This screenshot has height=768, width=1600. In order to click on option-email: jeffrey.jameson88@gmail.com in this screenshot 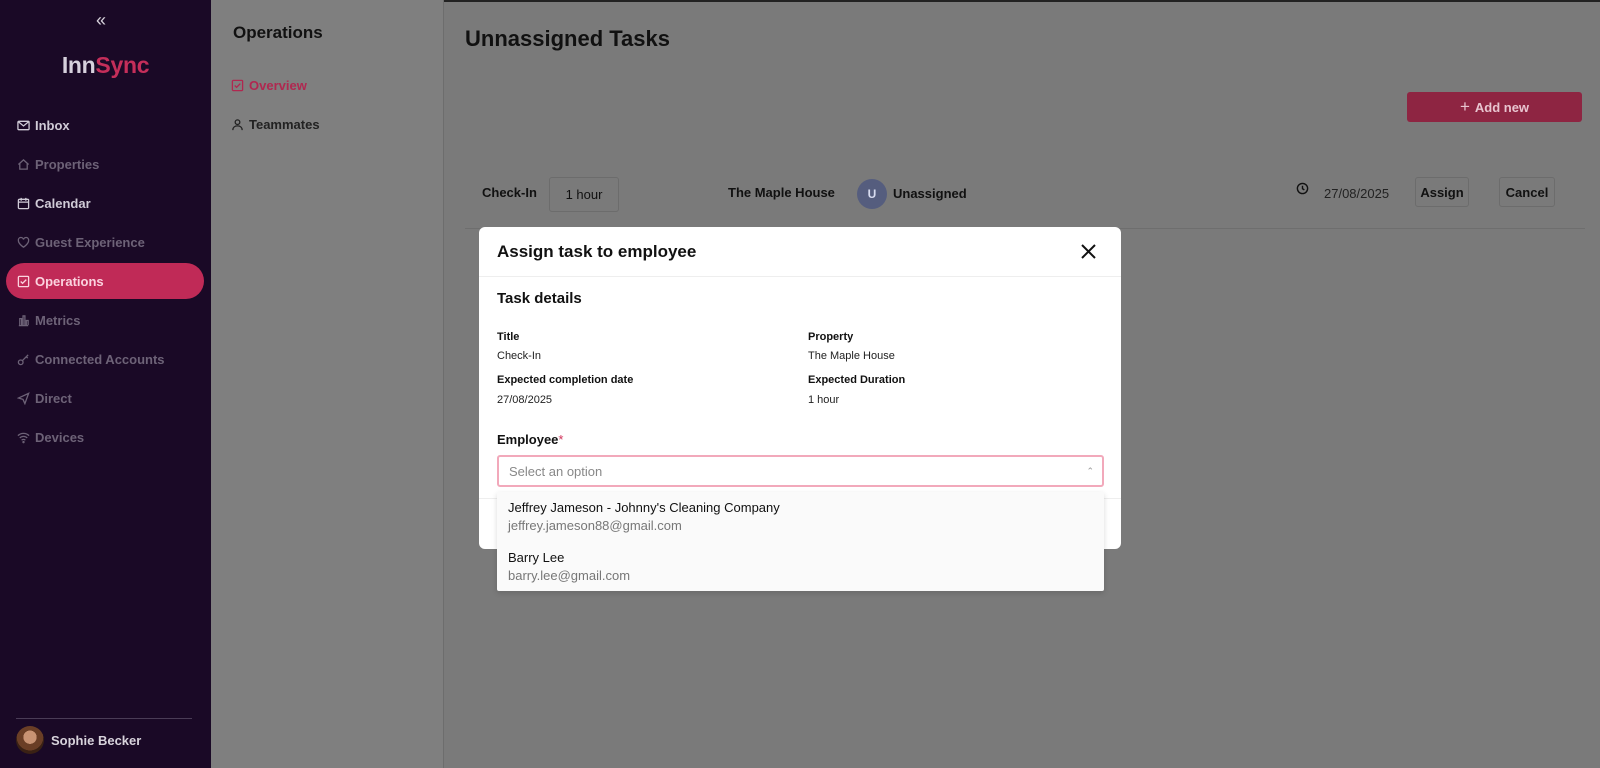, I will do `click(595, 525)`.